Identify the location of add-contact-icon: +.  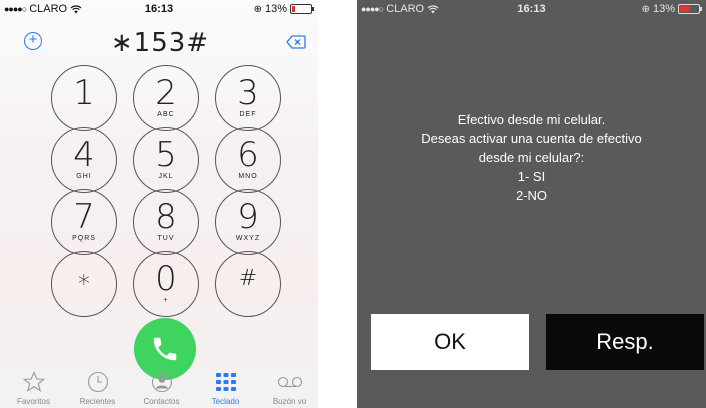
(33, 41).